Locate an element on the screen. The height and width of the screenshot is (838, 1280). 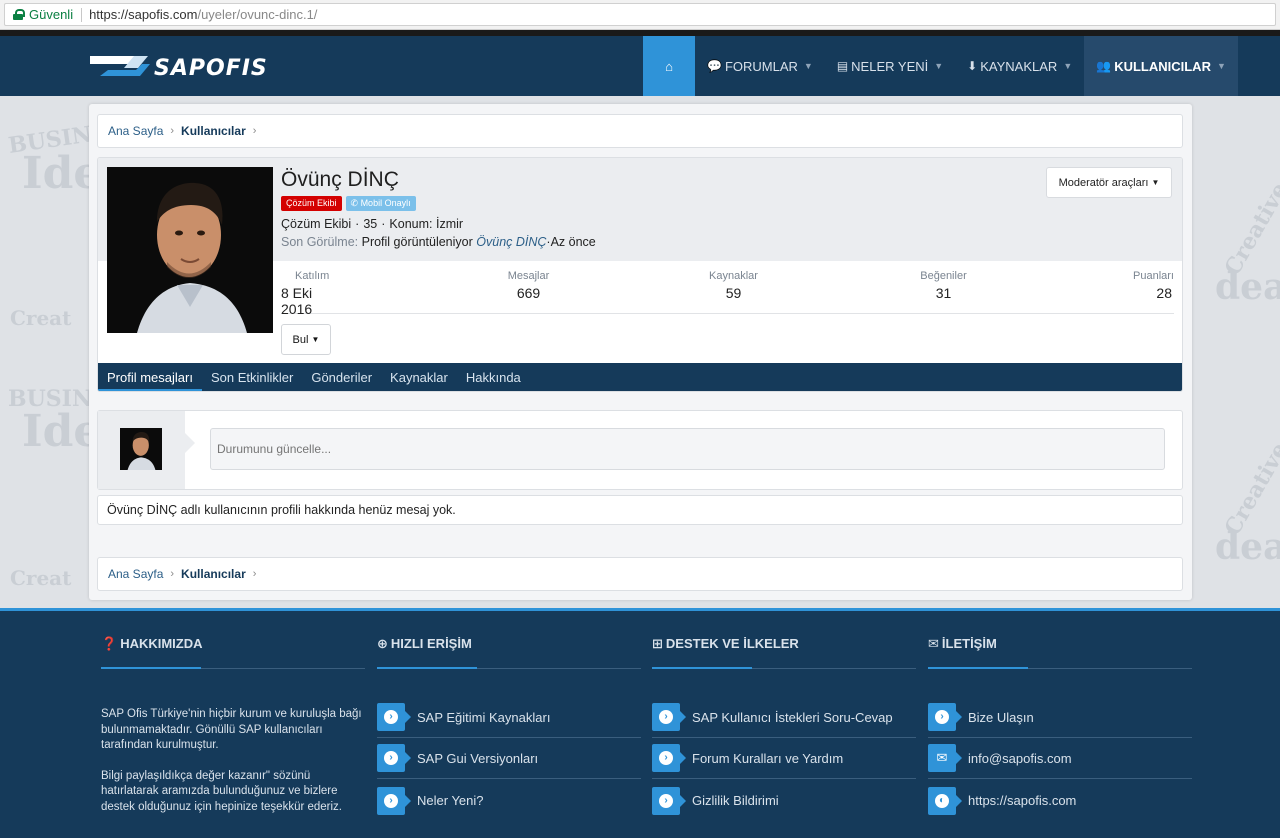
nav-resources: ⬇ KAYNAKLAR ▼ is located at coordinates (1019, 66).